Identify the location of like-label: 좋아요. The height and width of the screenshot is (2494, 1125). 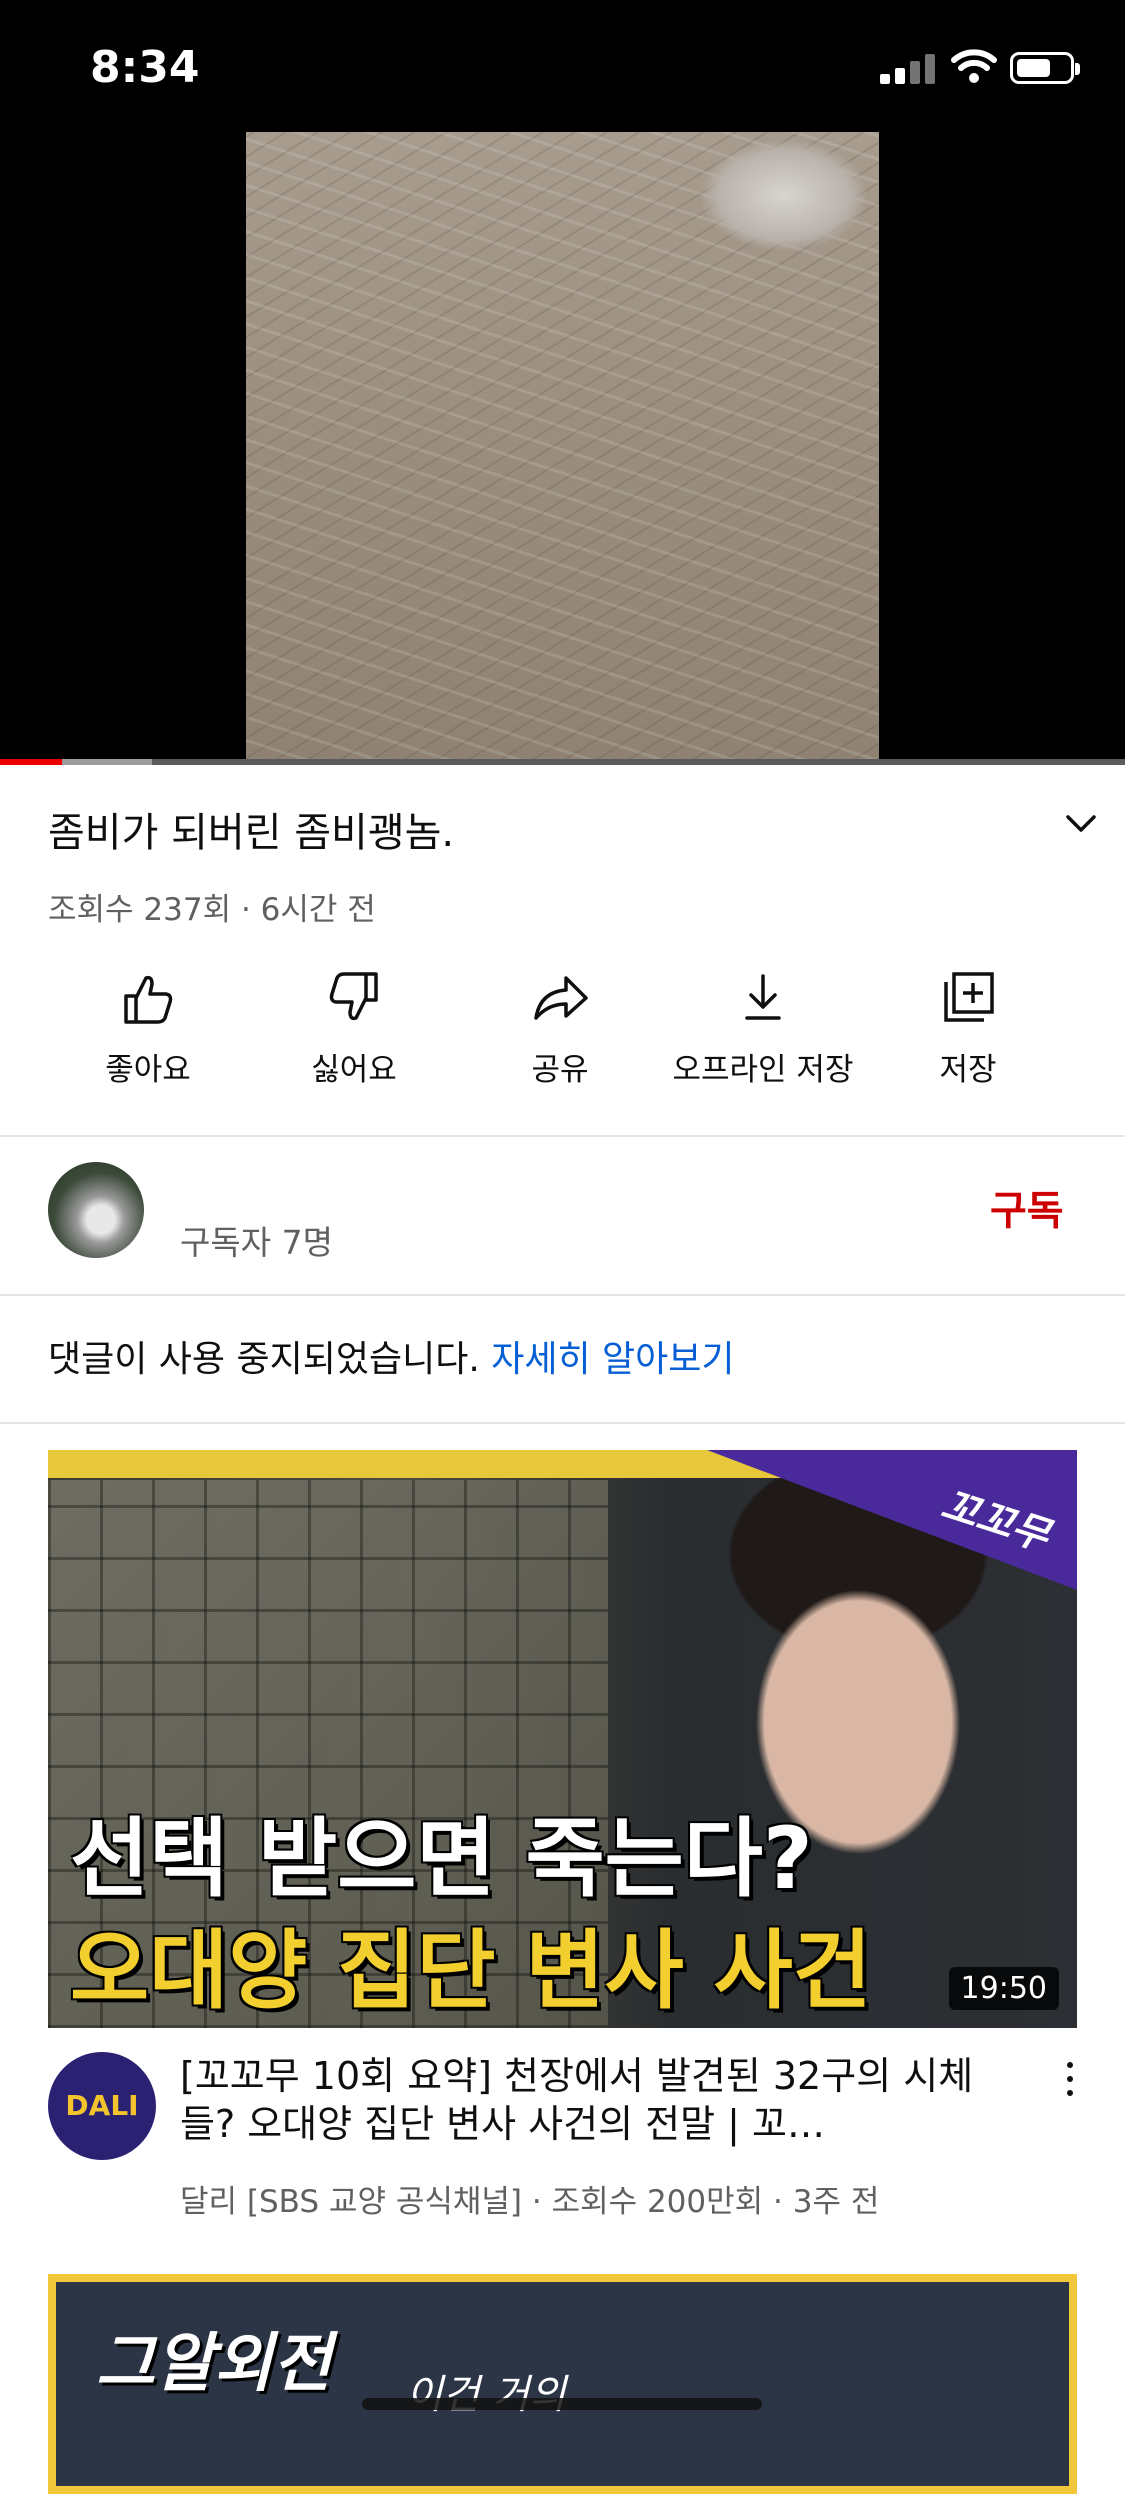
(148, 1070).